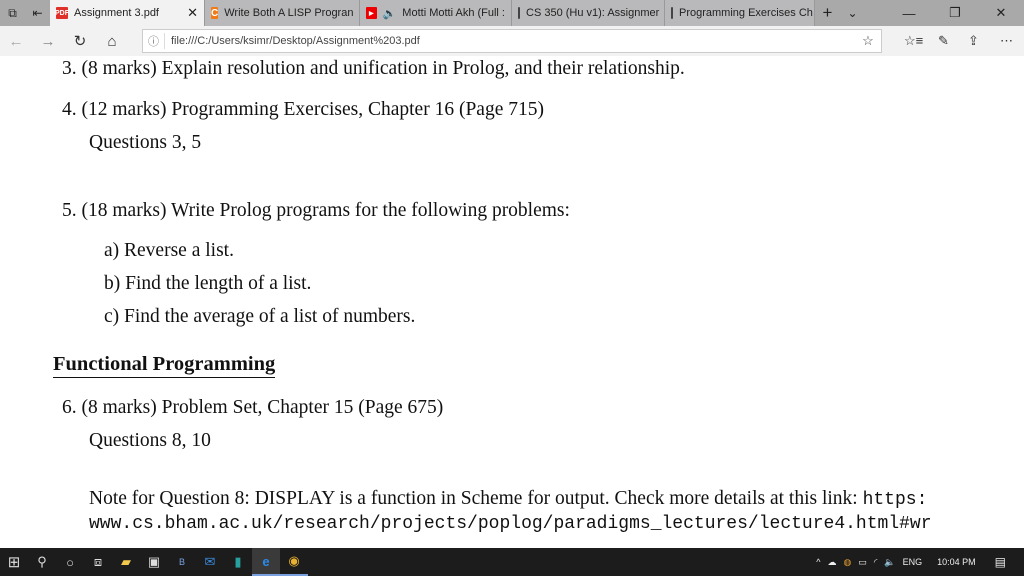 Image resolution: width=1024 pixels, height=576 pixels. Describe the element at coordinates (832, 562) in the screenshot. I see `onedrive-icon: ☁` at that location.